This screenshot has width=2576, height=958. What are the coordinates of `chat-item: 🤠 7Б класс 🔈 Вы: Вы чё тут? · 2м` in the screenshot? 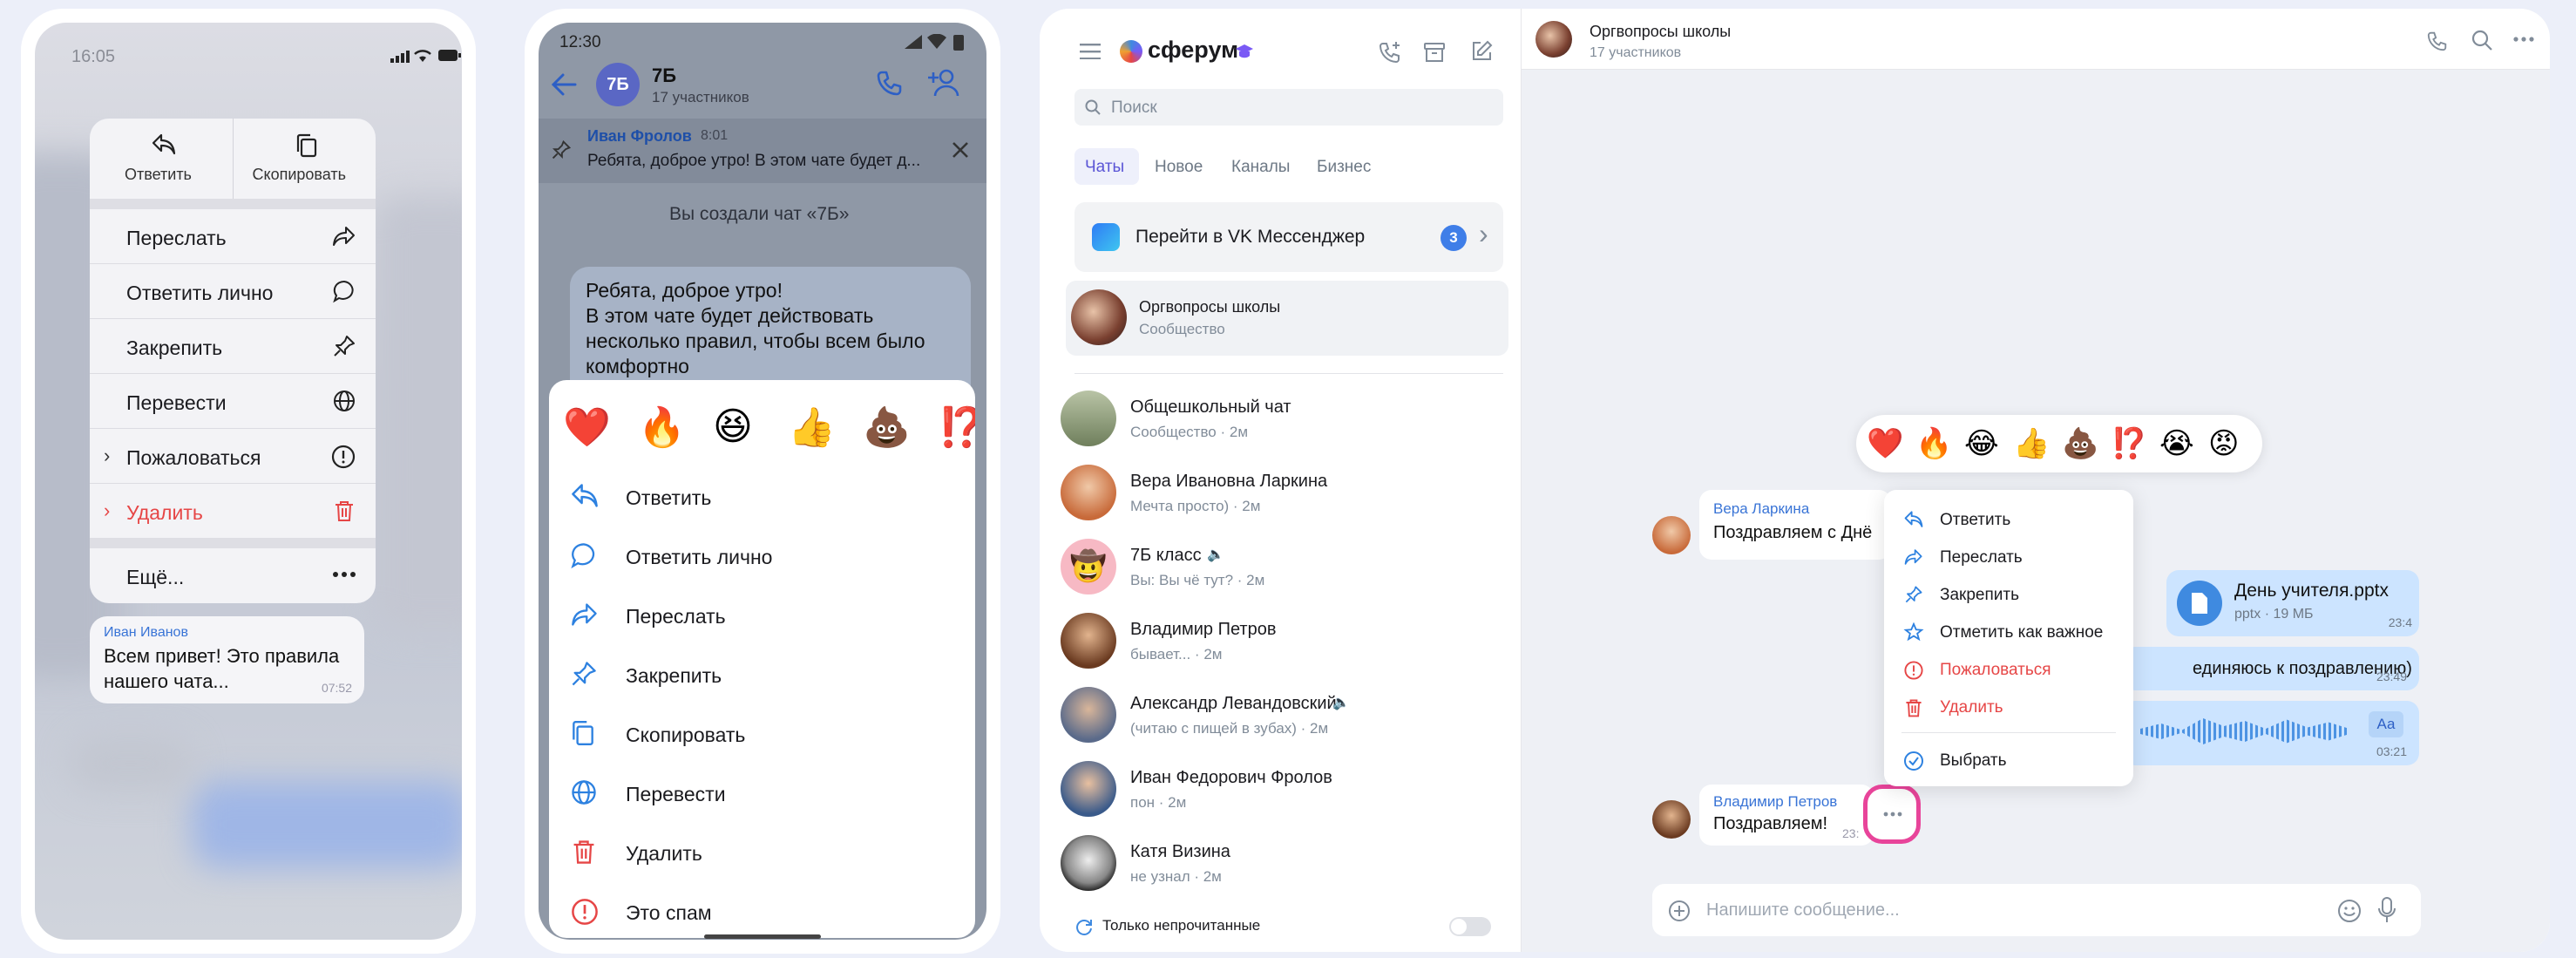 It's located at (1281, 565).